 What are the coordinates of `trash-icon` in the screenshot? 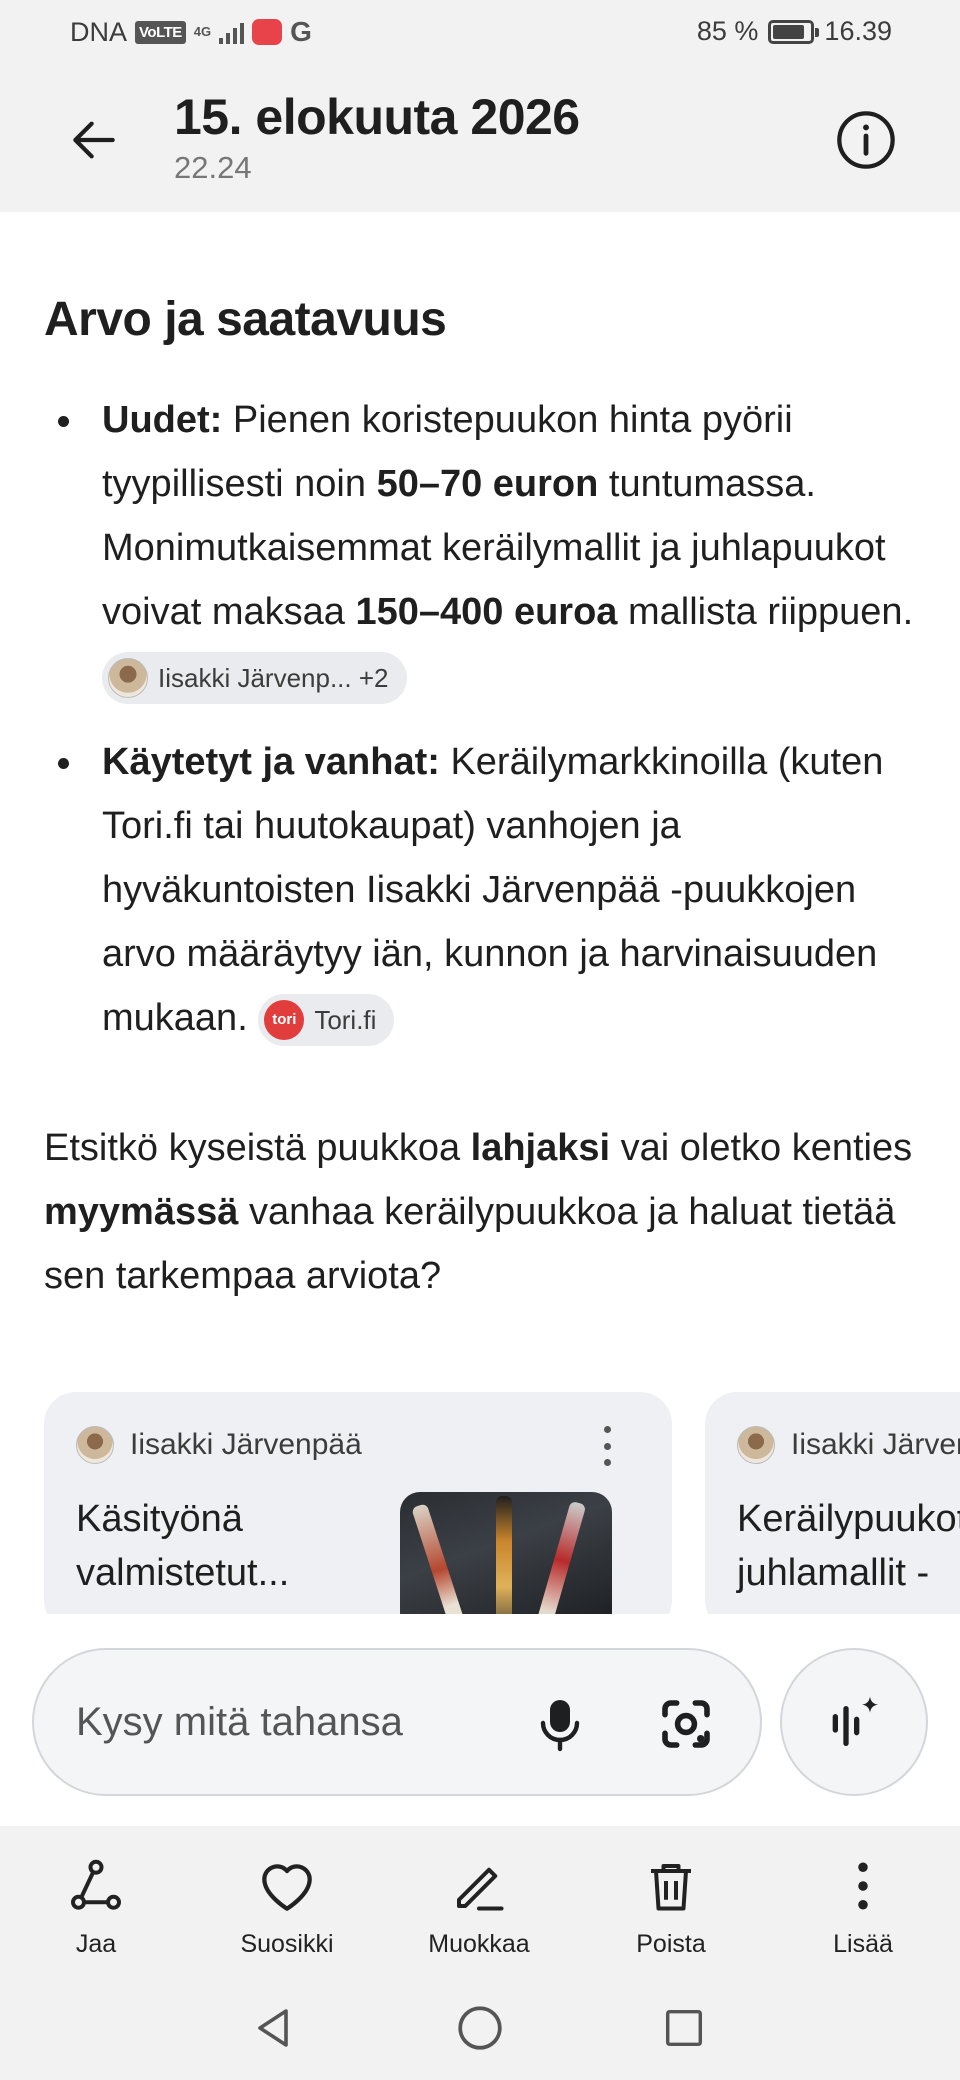 It's located at (671, 1887).